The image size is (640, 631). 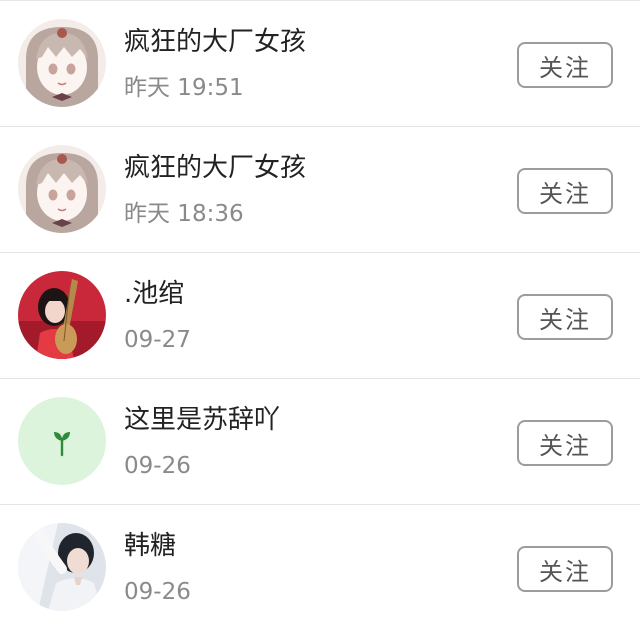 What do you see at coordinates (202, 420) in the screenshot?
I see `user-name: 这里是苏辞吖` at bounding box center [202, 420].